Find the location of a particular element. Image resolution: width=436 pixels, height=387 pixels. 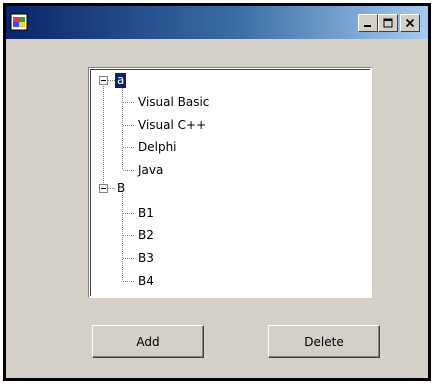

close-icon is located at coordinates (410, 23).